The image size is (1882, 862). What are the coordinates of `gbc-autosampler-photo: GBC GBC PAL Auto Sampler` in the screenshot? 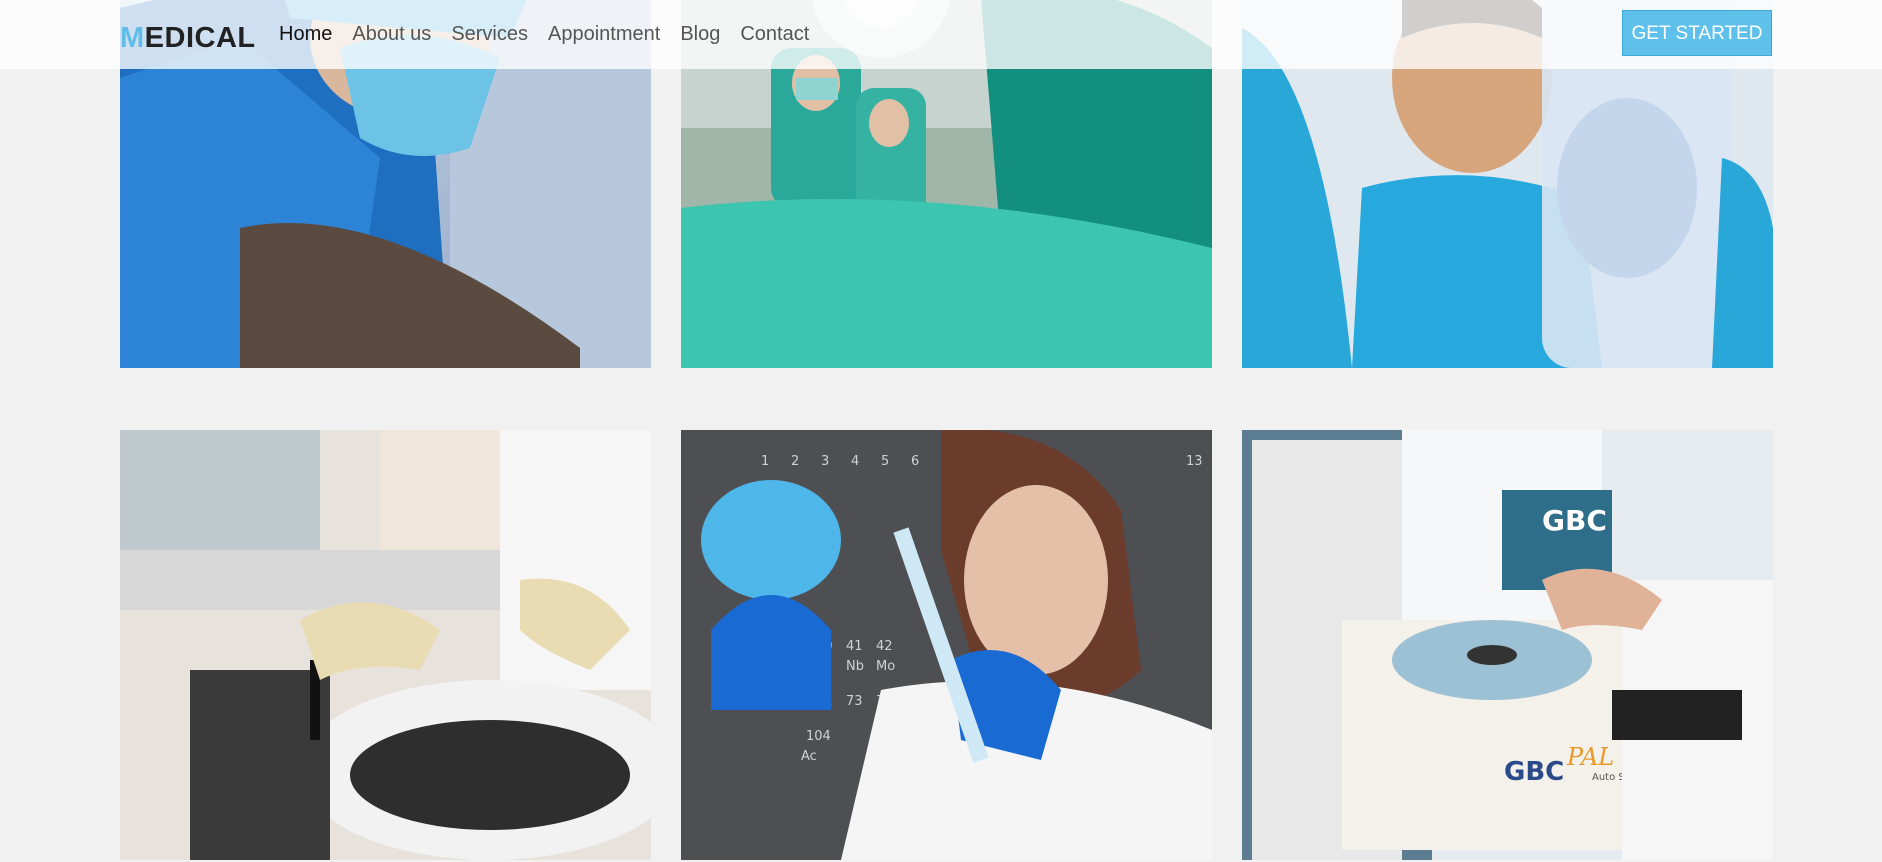 It's located at (1507, 645).